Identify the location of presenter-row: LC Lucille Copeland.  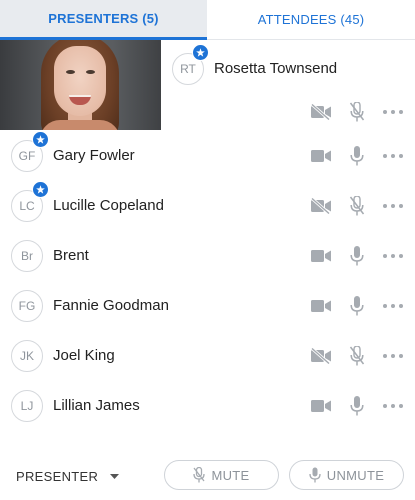
(207, 206).